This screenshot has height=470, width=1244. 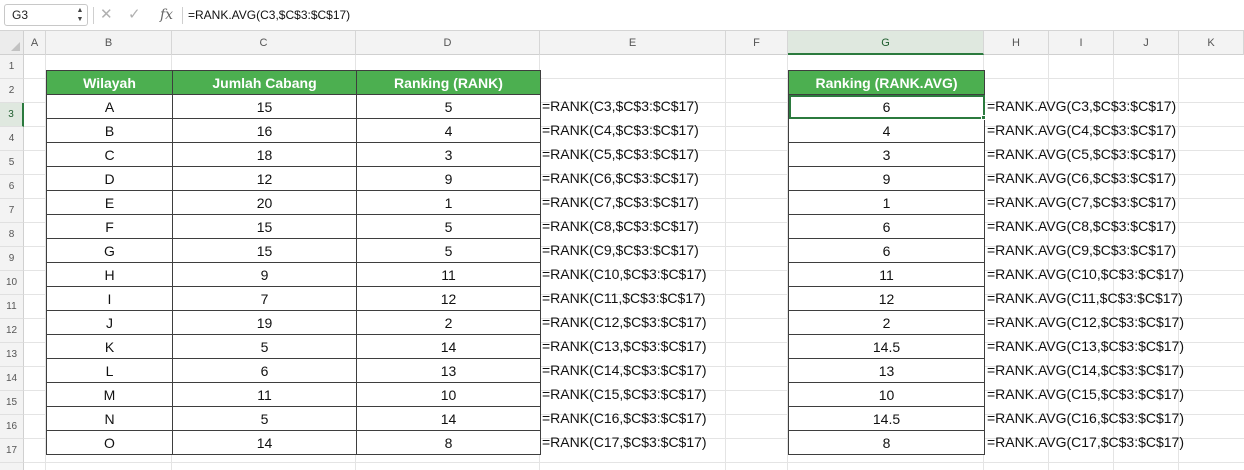 I want to click on cancel-icon: ✕, so click(x=106, y=15).